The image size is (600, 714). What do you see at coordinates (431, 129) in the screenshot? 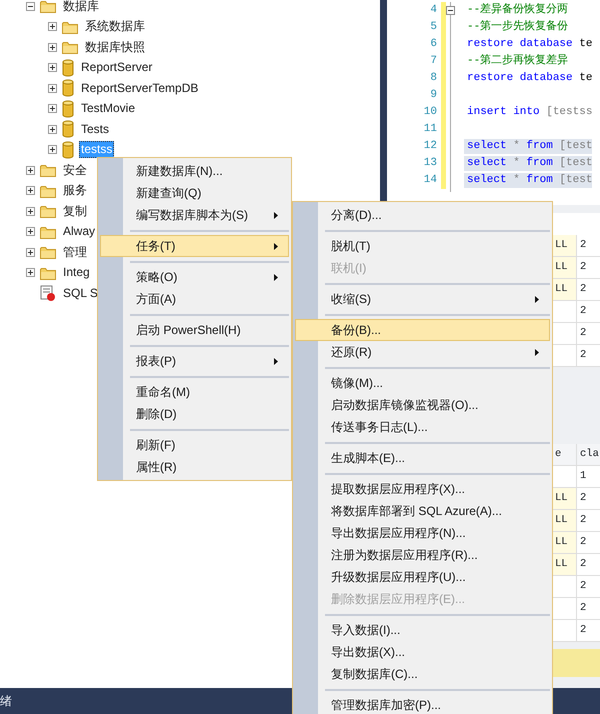
I see `line-number: 11` at bounding box center [431, 129].